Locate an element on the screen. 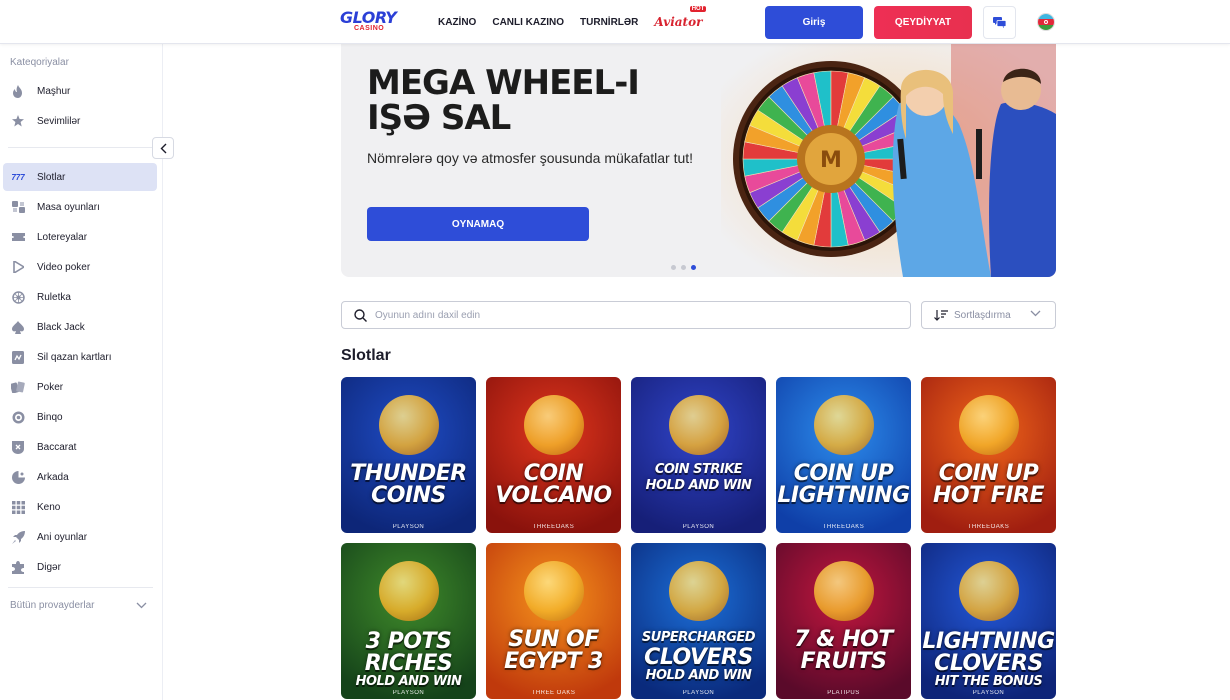 The image size is (1230, 700). nav-kazino: KAZİNO is located at coordinates (457, 22).